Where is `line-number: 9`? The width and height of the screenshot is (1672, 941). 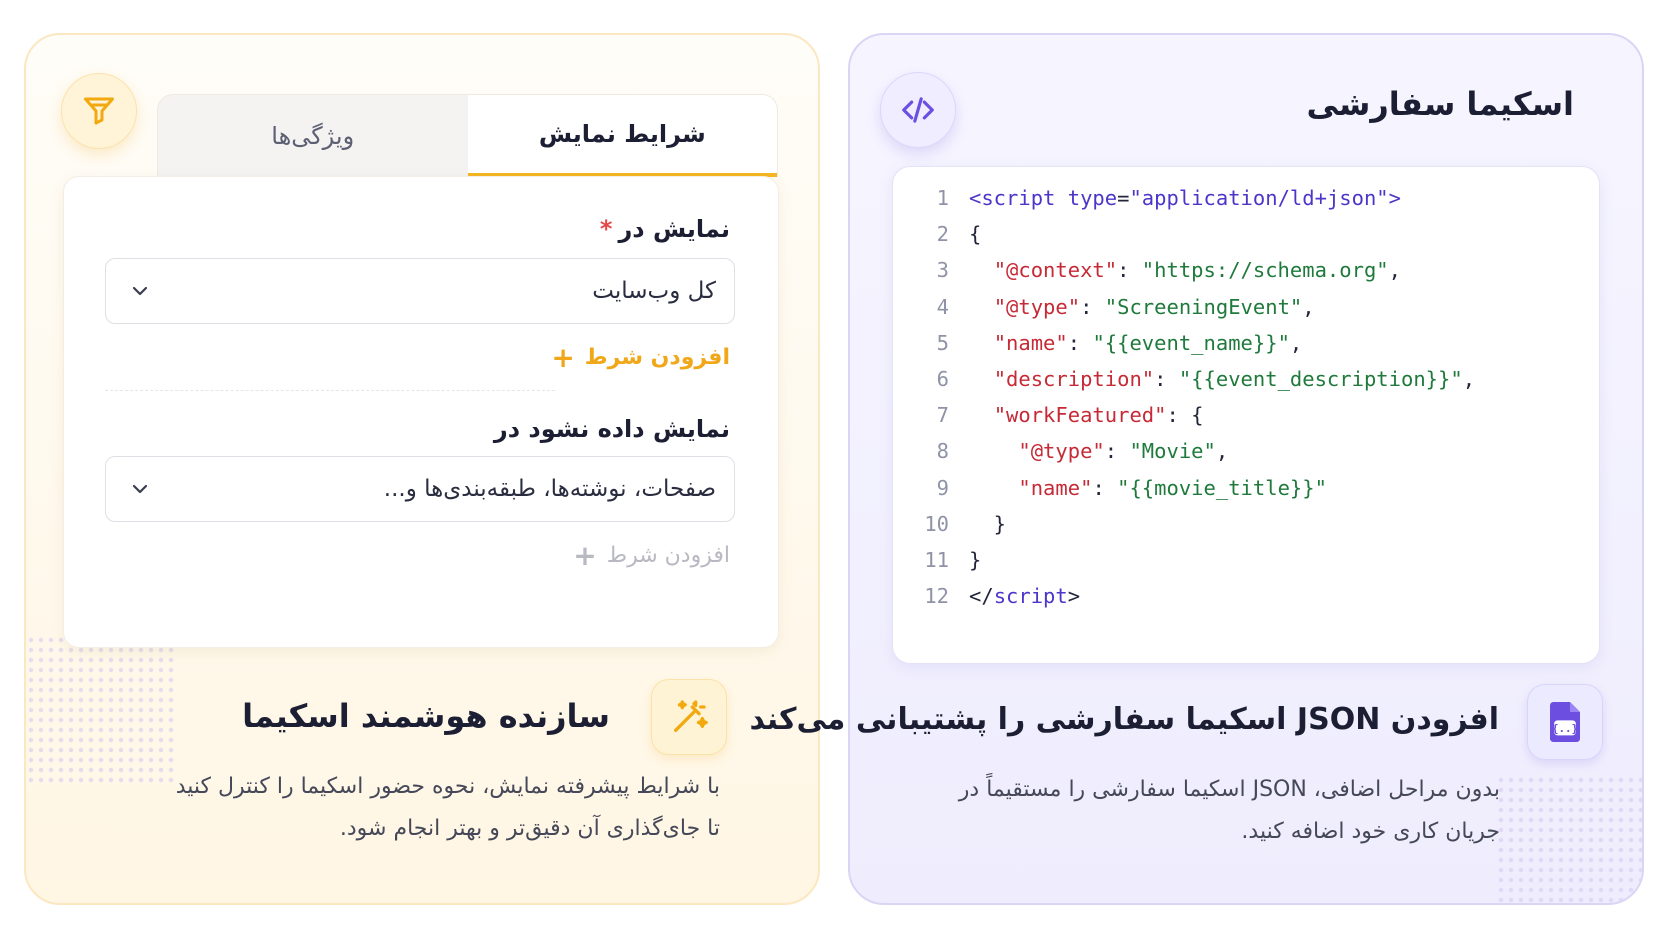 line-number: 9 is located at coordinates (942, 487).